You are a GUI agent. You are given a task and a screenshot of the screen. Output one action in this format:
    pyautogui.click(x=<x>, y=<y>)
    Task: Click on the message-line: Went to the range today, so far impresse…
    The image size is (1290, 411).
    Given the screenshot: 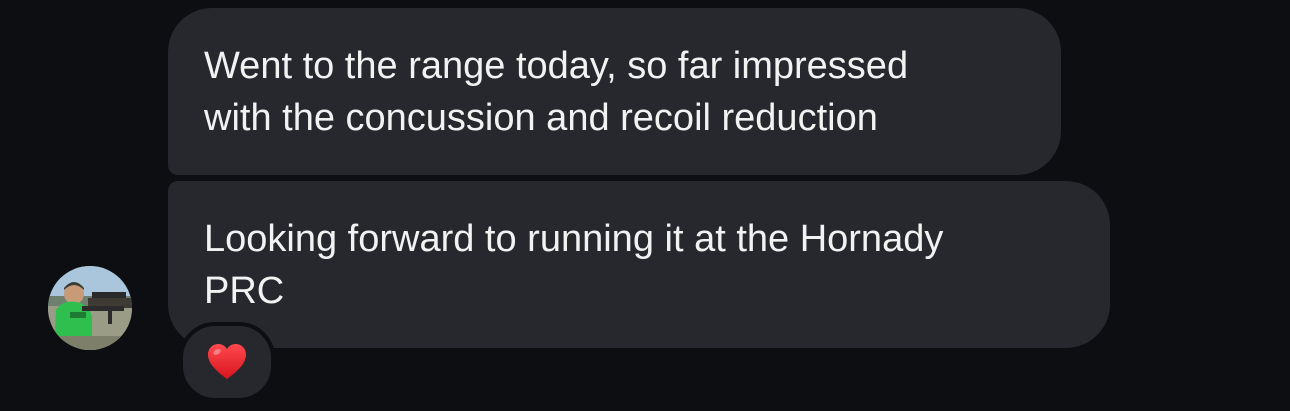 What is the action you would take?
    pyautogui.click(x=556, y=66)
    